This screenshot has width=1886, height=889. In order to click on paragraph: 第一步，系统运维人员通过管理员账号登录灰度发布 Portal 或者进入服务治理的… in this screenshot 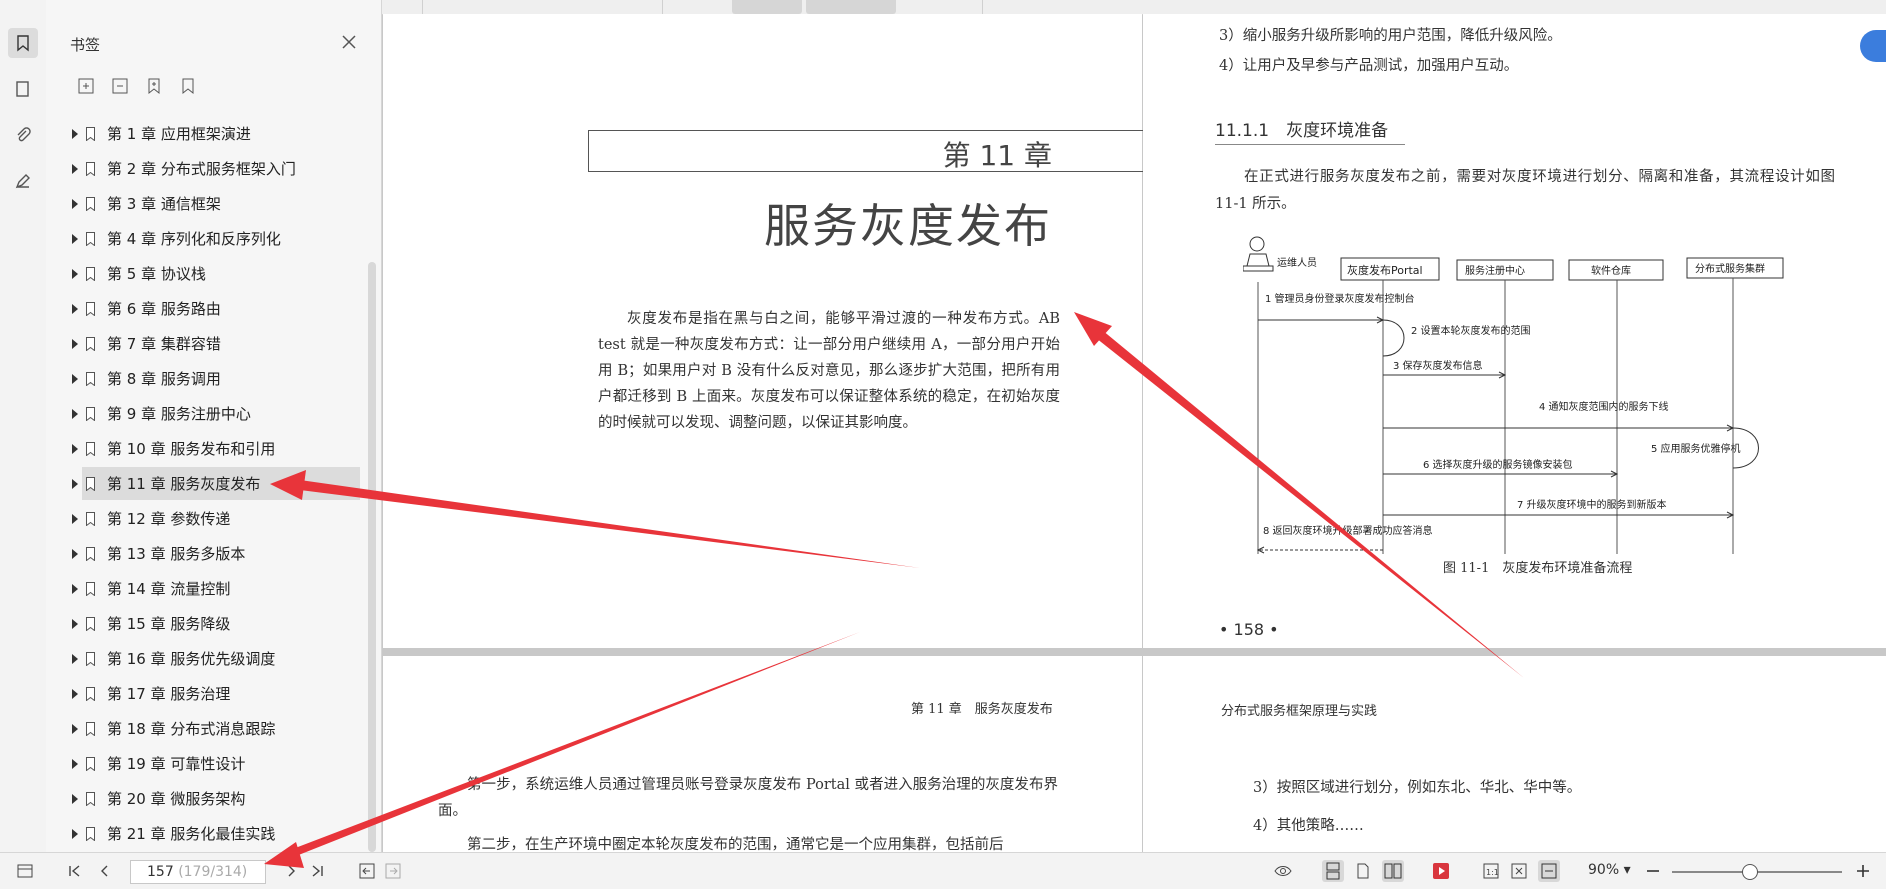, I will do `click(748, 798)`.